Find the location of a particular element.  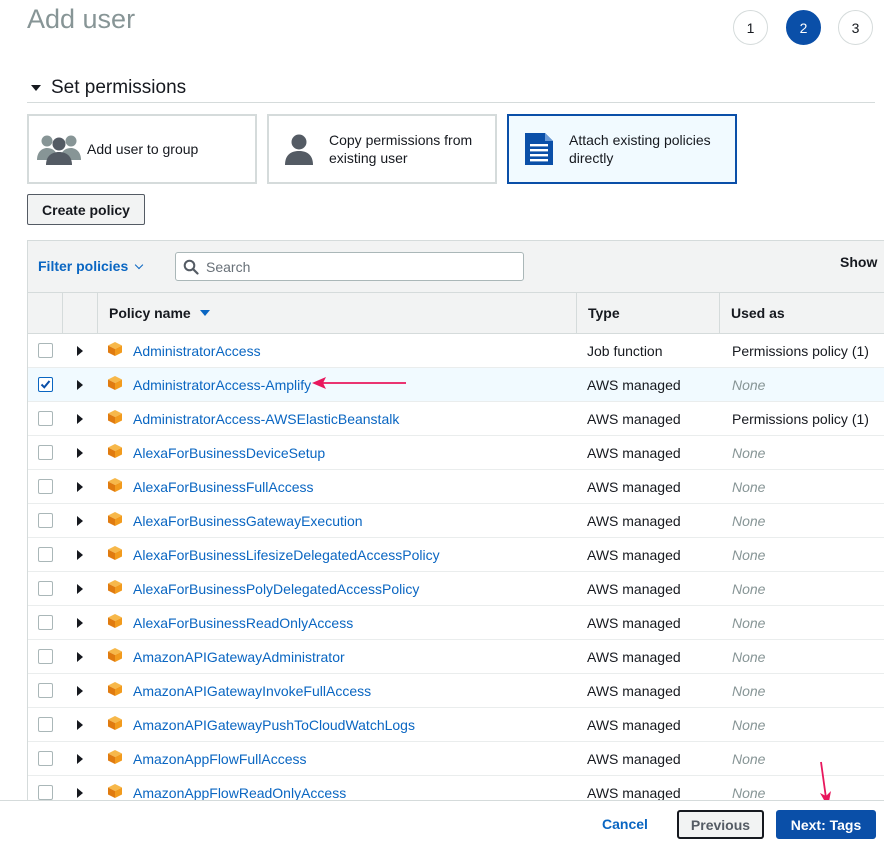

search-box is located at coordinates (349, 266).